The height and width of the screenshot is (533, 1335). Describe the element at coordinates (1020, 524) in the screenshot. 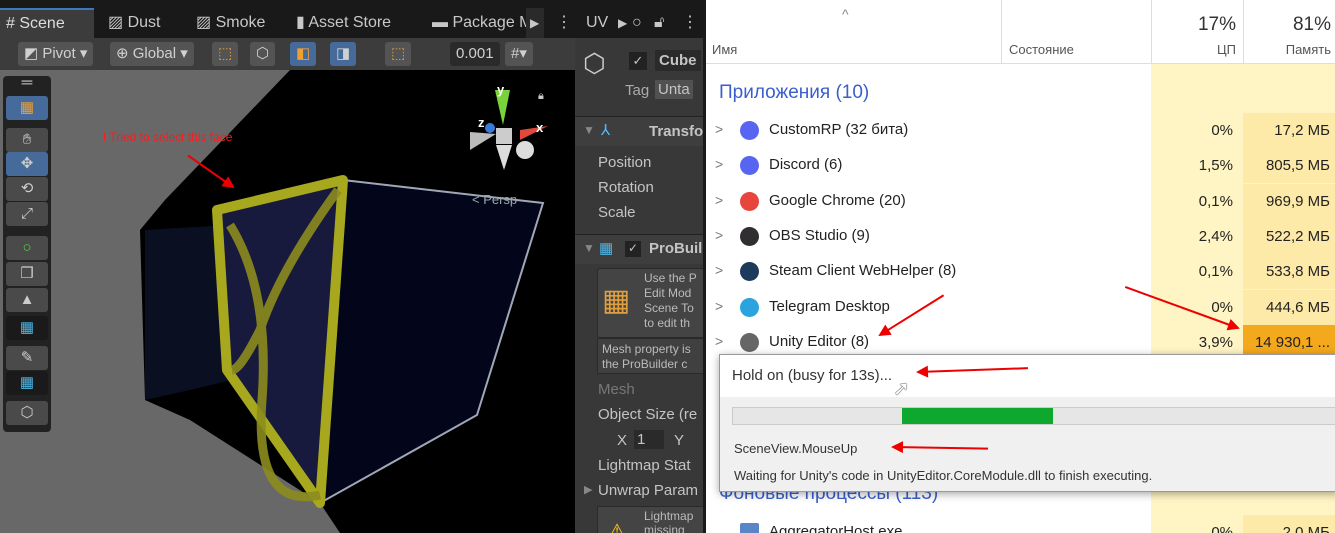

I see `process-row: AggregatorHost.exe 0% 2,0 МБ` at that location.